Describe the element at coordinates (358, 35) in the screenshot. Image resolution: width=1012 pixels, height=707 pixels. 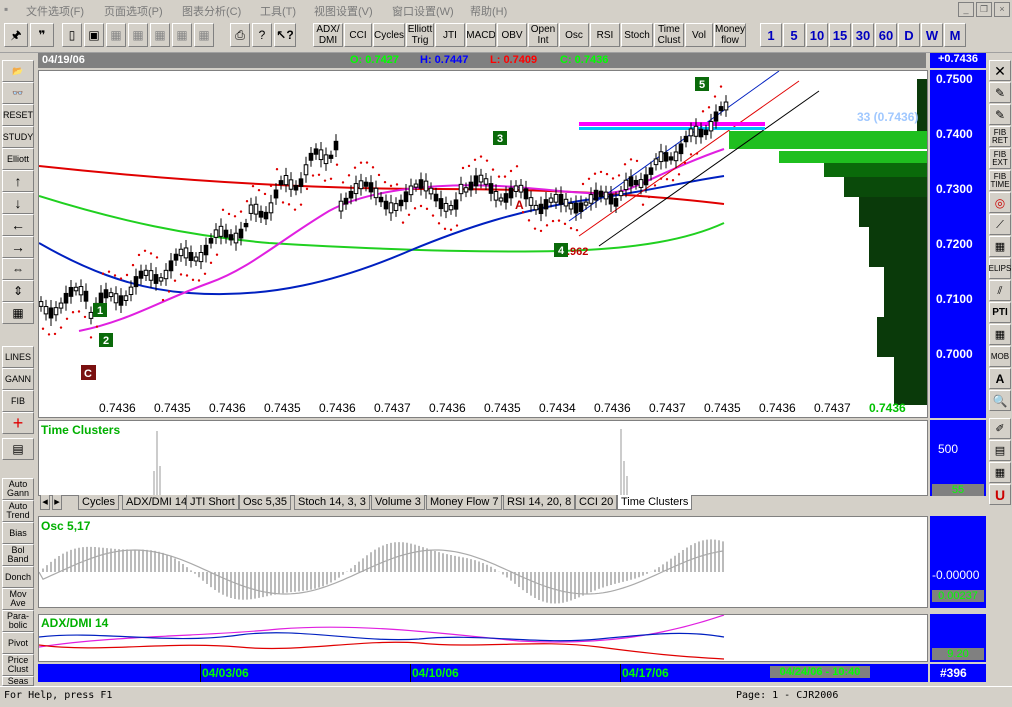
I see `indicator-cci: CCI` at that location.